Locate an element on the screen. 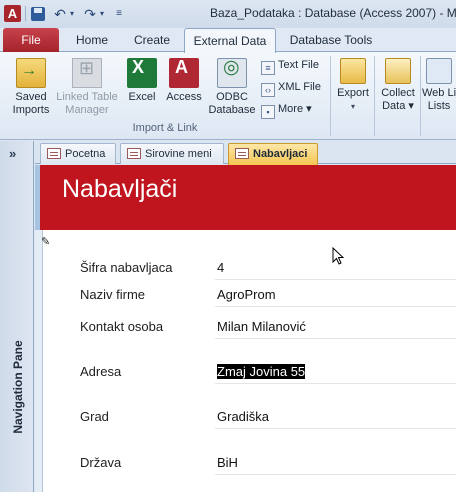  access-app-icon: A is located at coordinates (12, 13).